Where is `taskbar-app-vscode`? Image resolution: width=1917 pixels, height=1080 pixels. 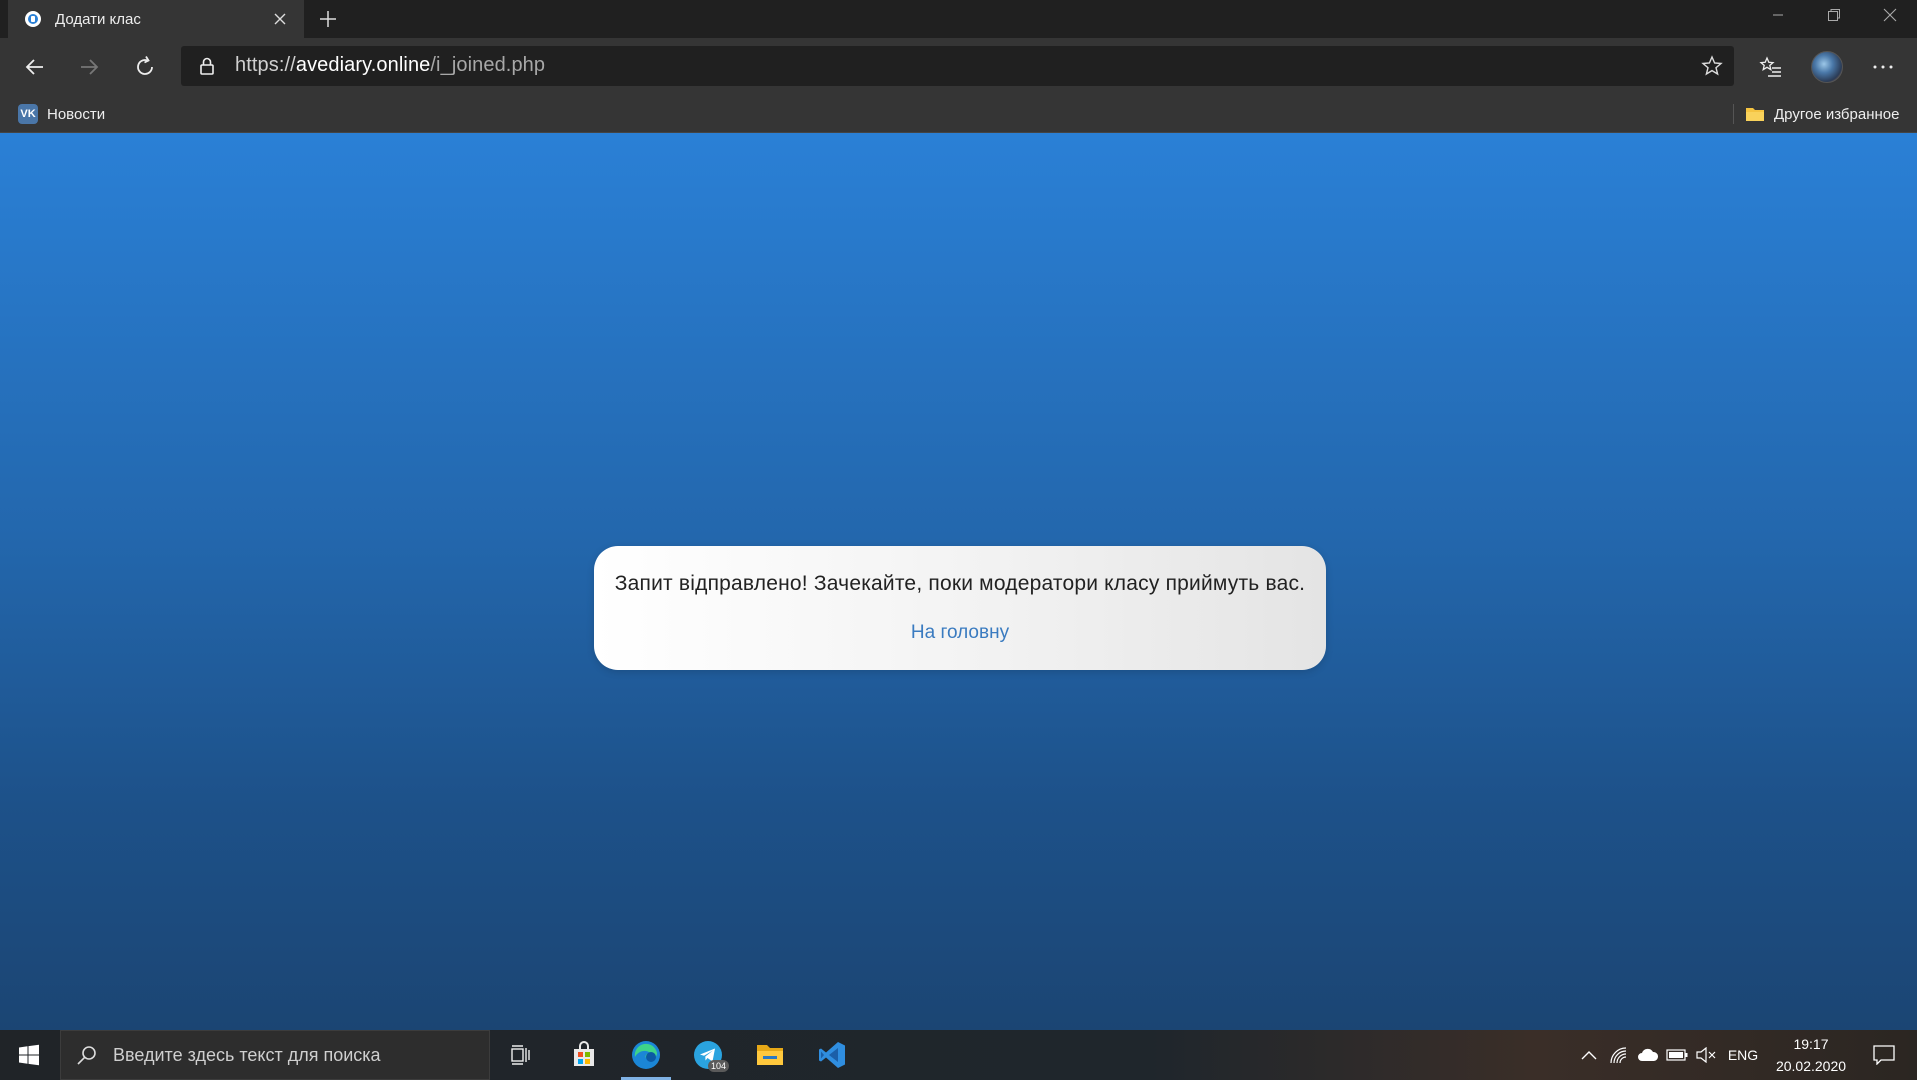
taskbar-app-vscode is located at coordinates (832, 1055).